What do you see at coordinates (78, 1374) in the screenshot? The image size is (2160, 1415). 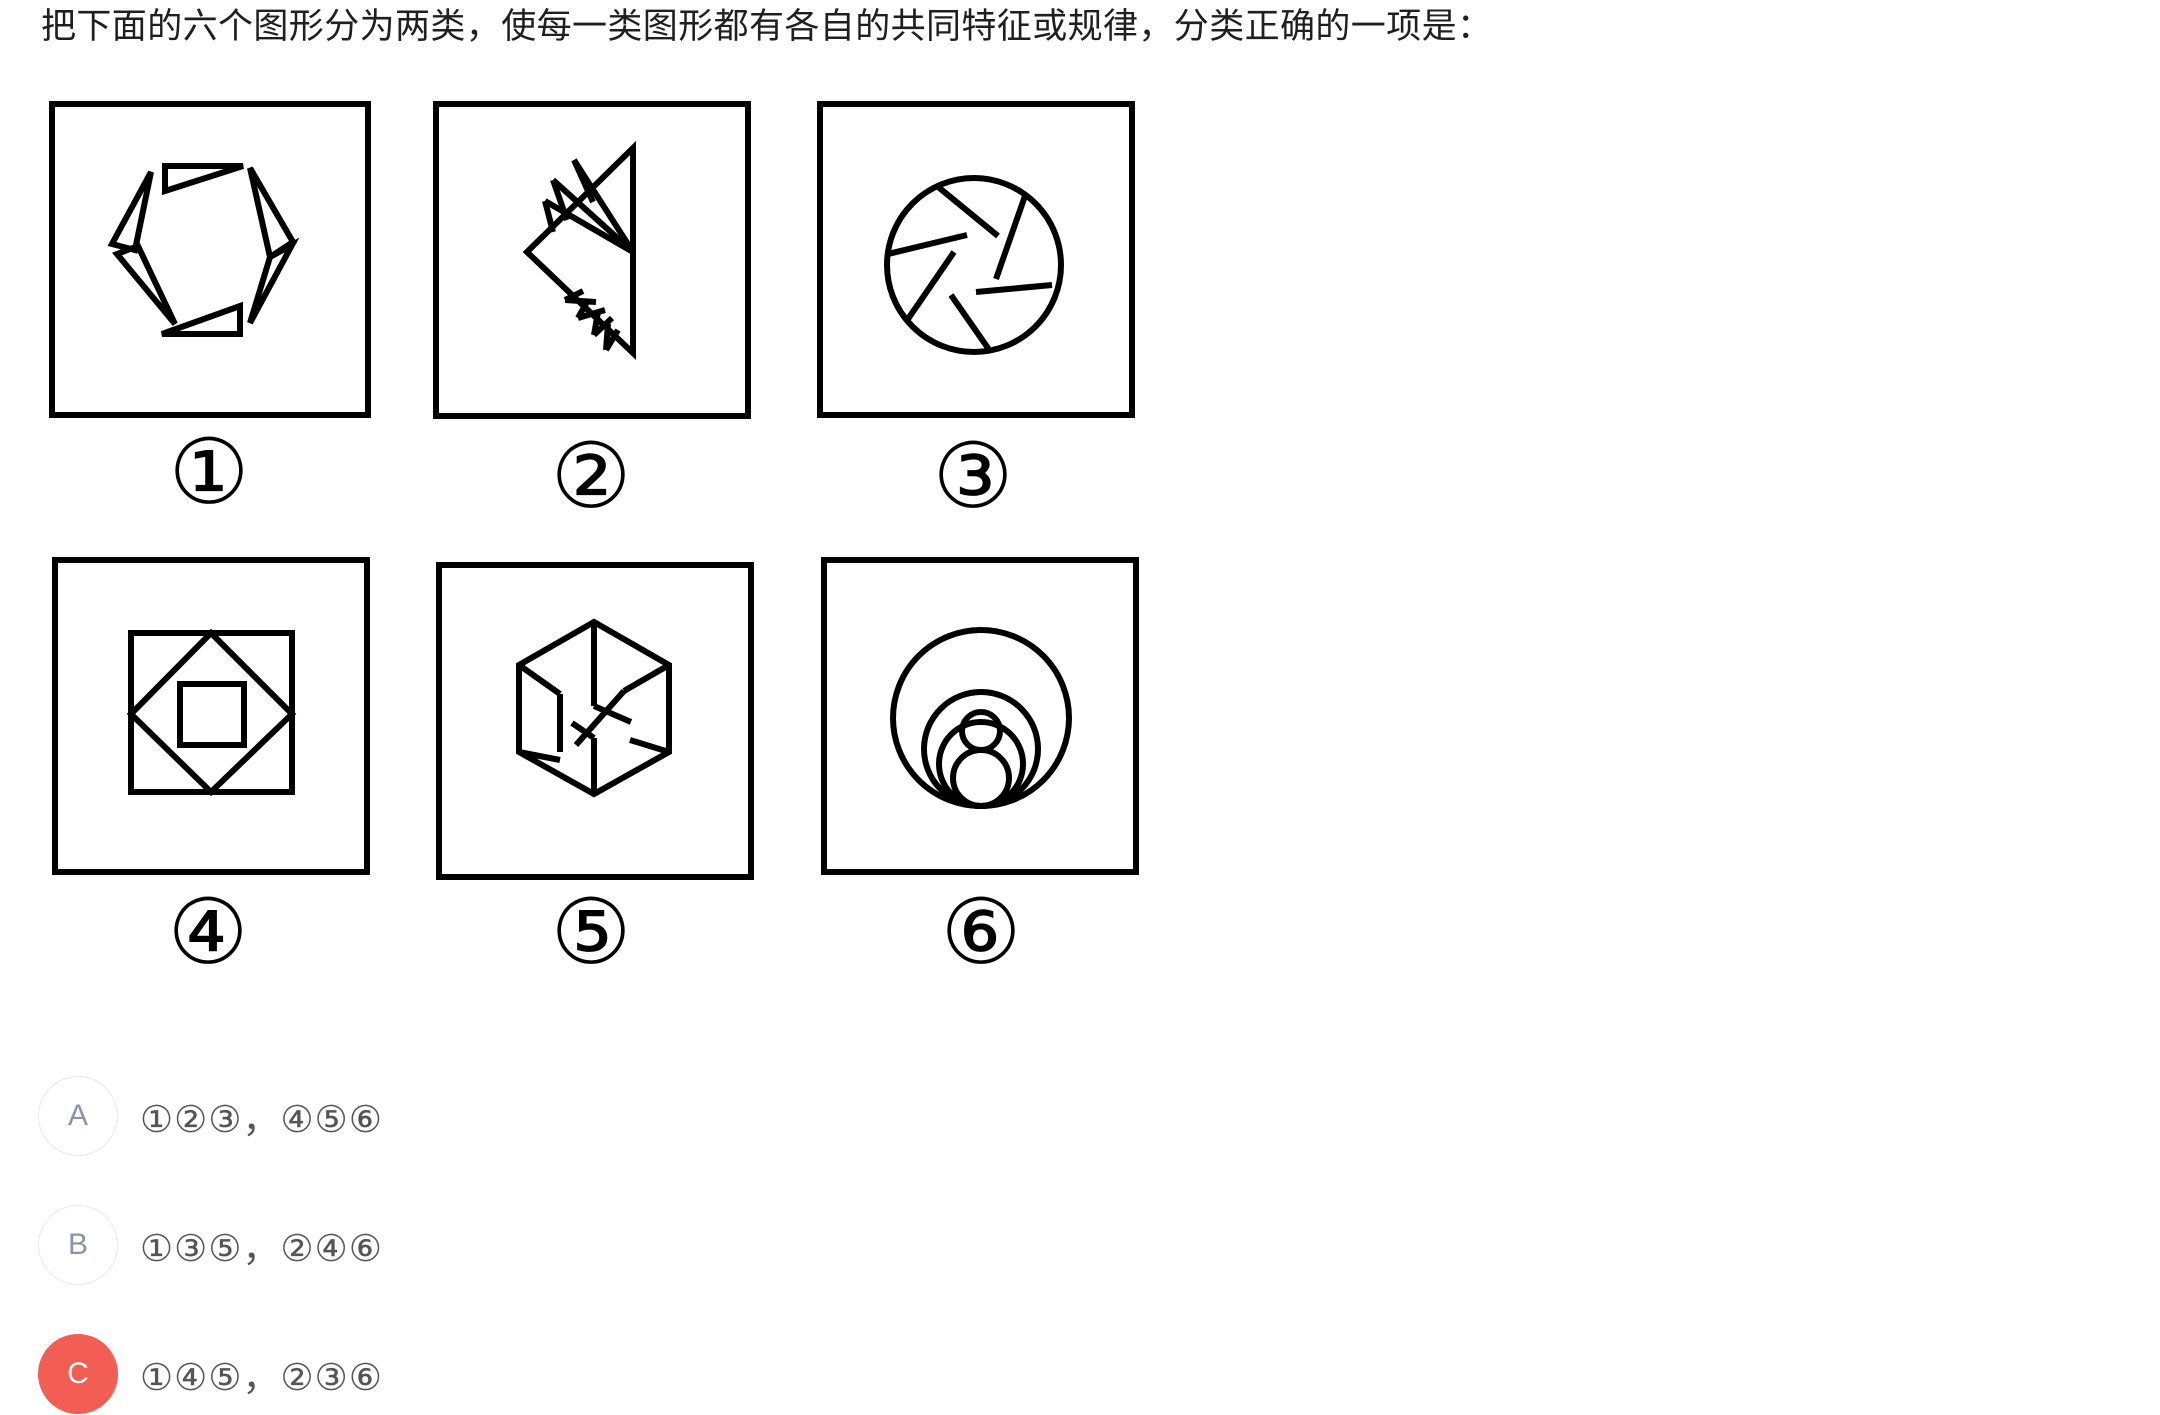 I see `option-c-letter: C` at bounding box center [78, 1374].